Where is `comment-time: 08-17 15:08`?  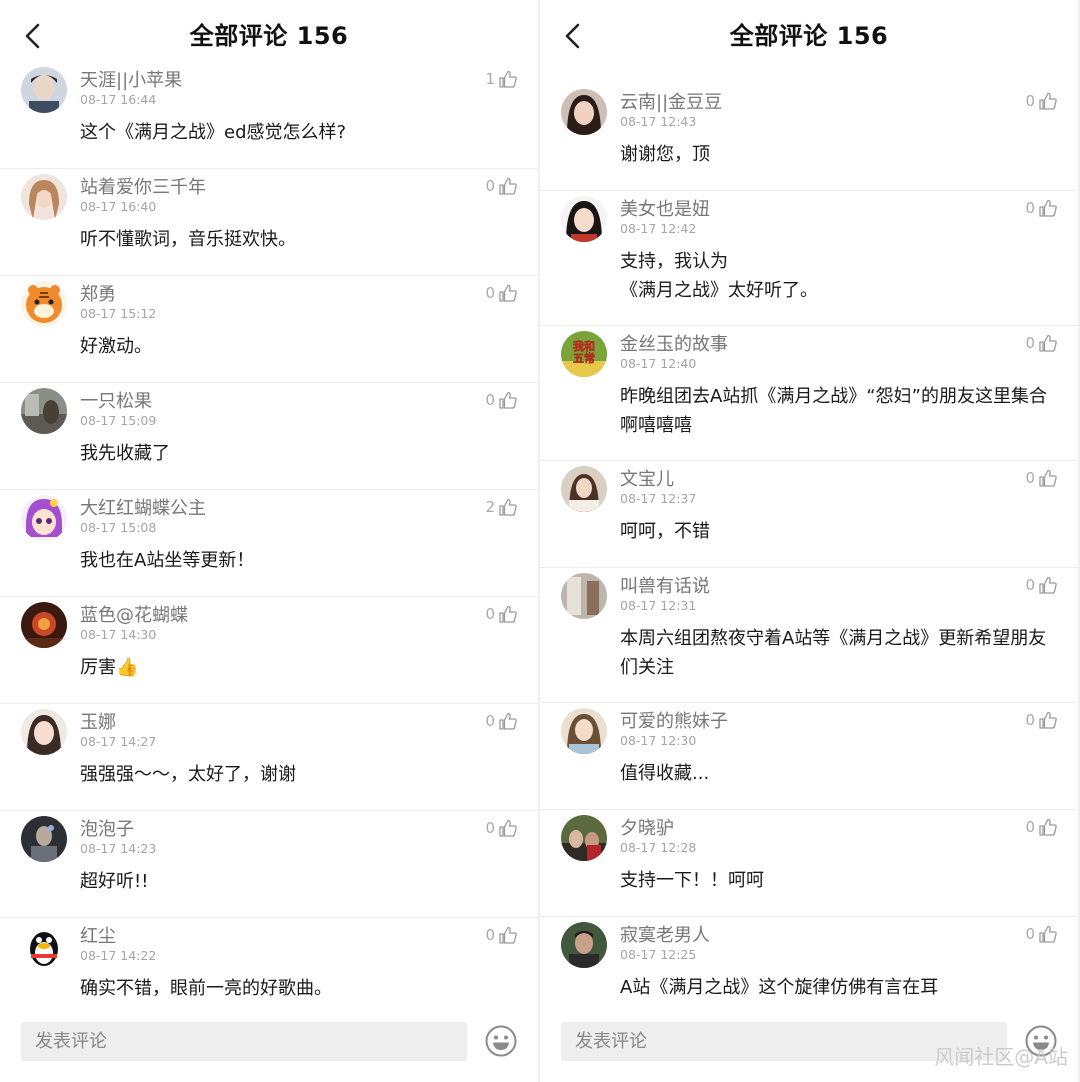
comment-time: 08-17 15:08 is located at coordinates (118, 527).